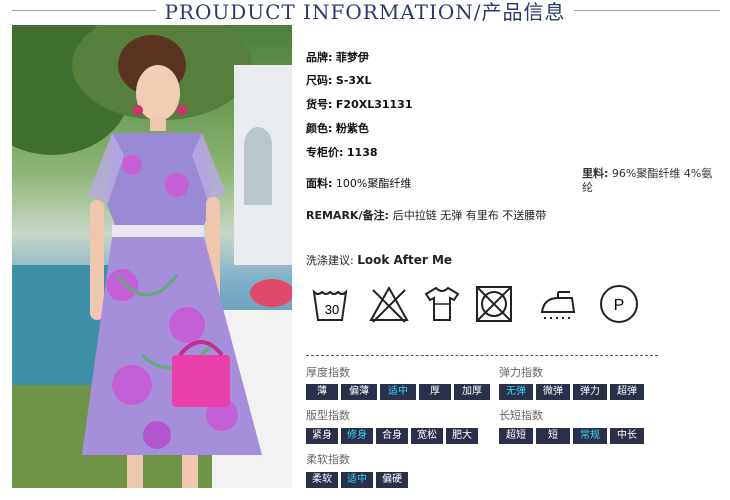  I want to click on dry-clean-text: P, so click(619, 305).